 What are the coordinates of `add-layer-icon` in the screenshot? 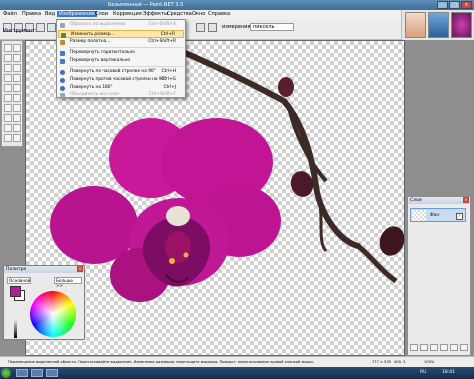 It's located at (414, 347).